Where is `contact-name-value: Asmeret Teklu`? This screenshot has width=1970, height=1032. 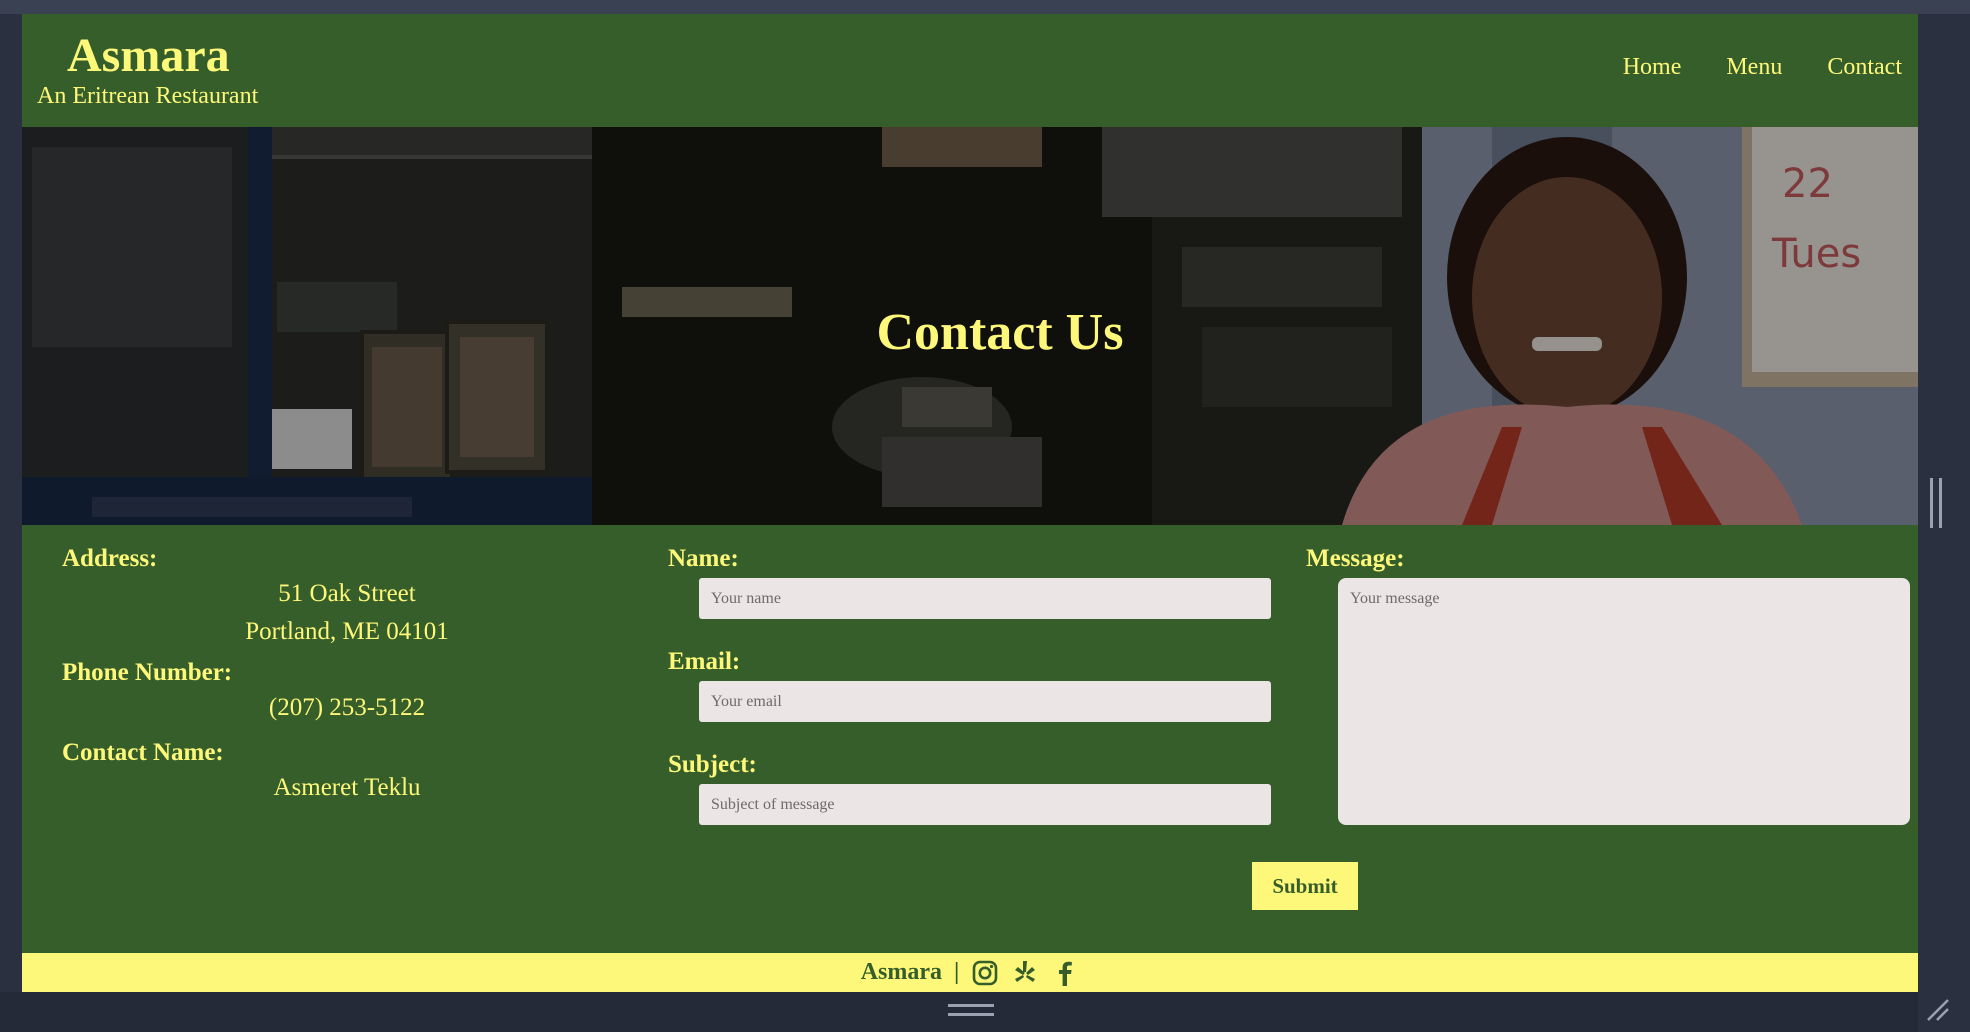 contact-name-value: Asmeret Teklu is located at coordinates (347, 787).